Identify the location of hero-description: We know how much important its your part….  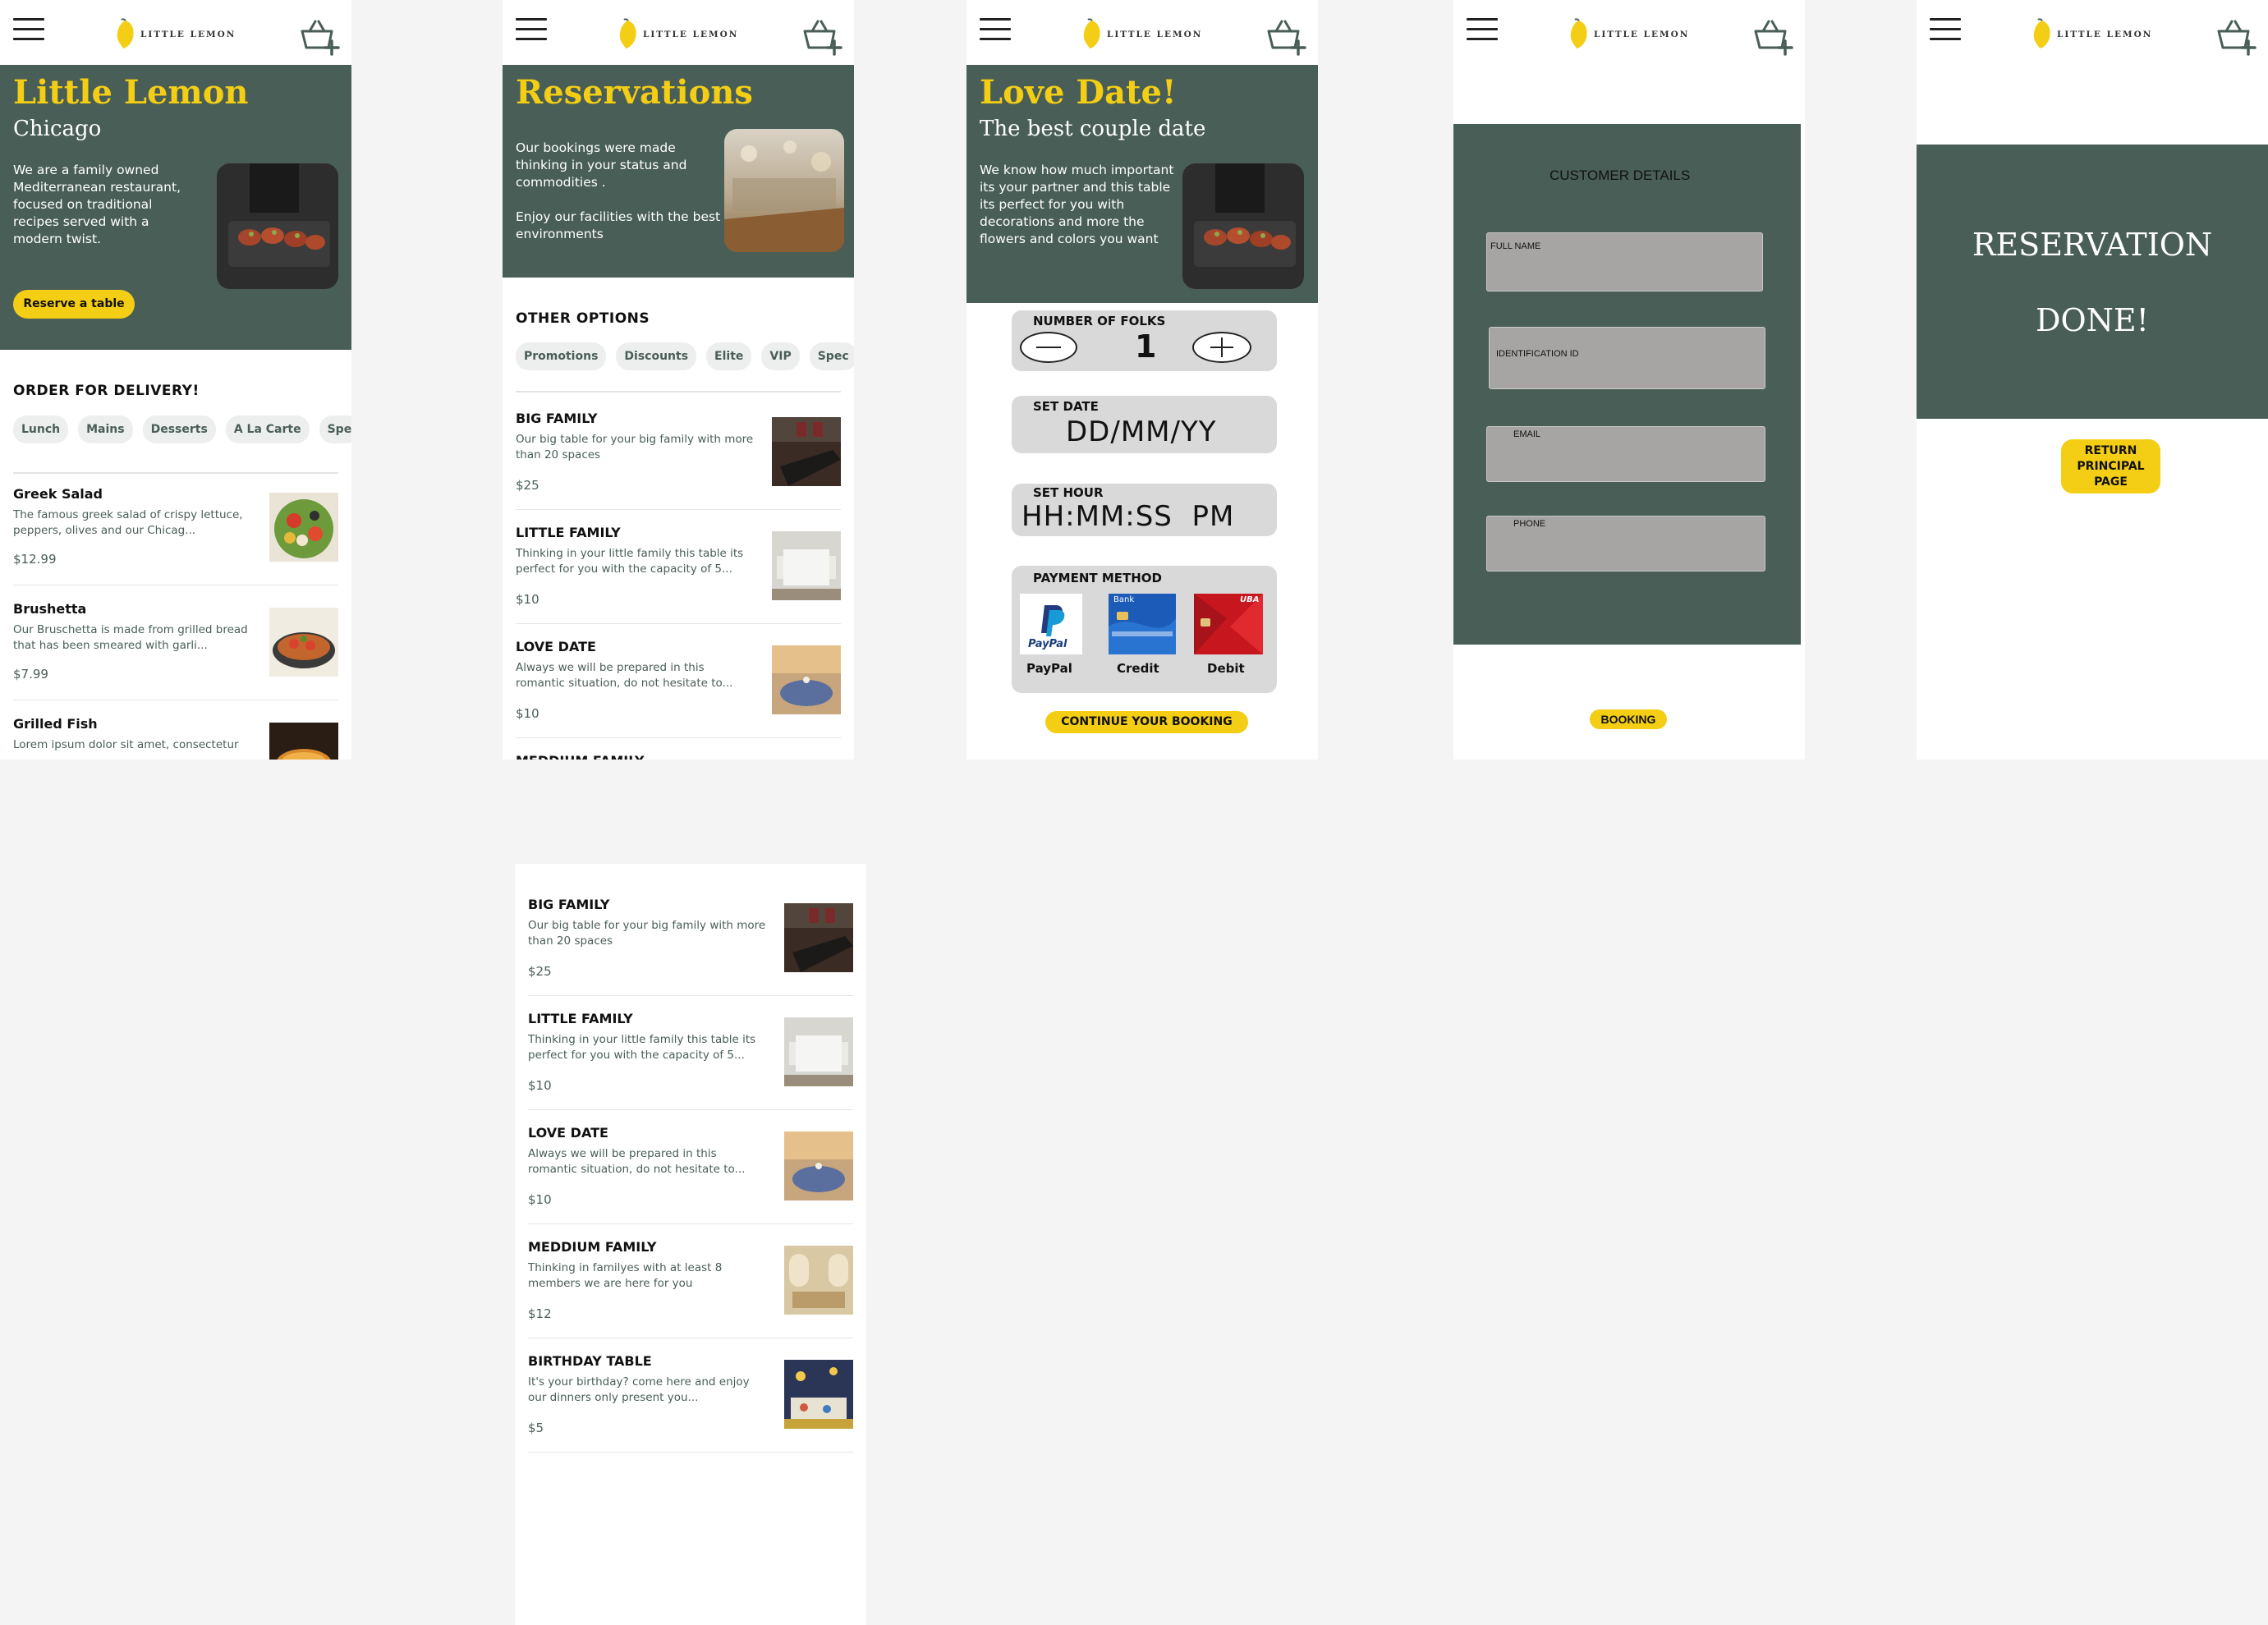
(1077, 204).